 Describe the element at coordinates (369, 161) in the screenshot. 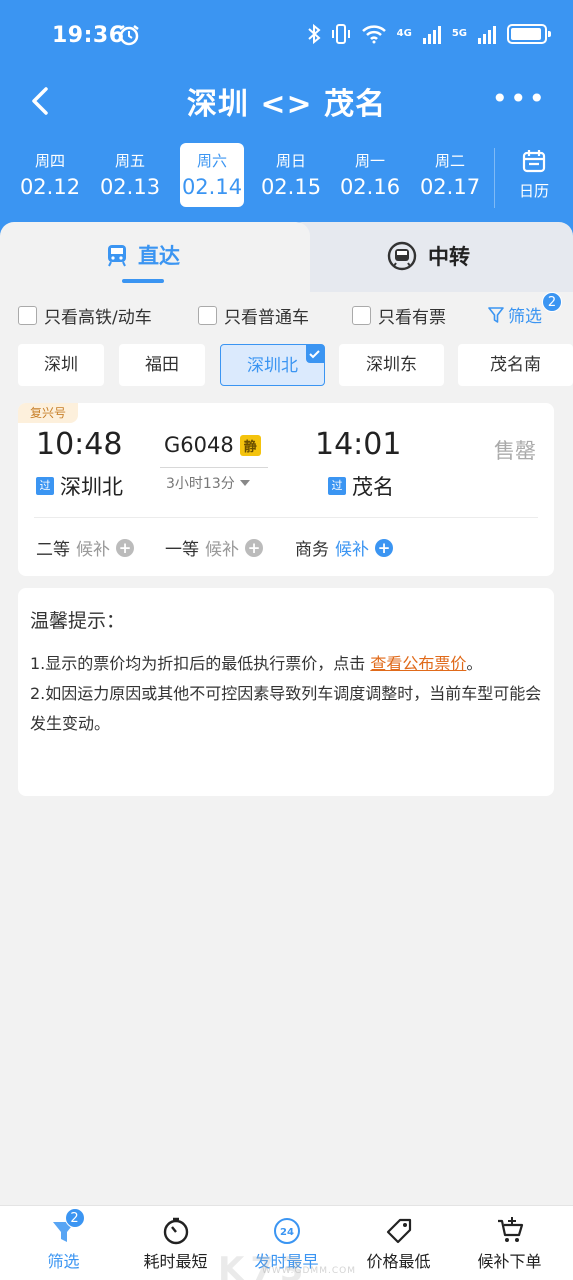

I see `date-weekday: 周一` at that location.